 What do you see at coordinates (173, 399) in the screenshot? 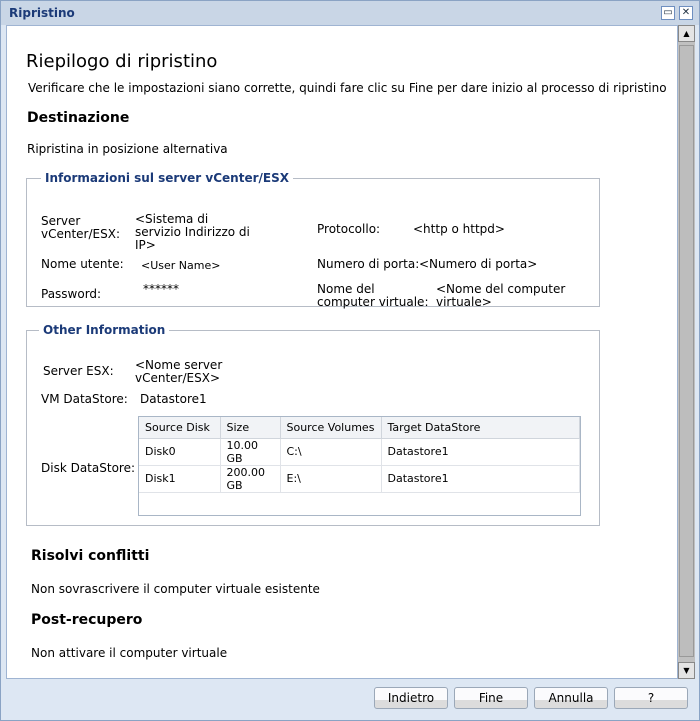
I see `vm-datastore-value: Datastore1` at bounding box center [173, 399].